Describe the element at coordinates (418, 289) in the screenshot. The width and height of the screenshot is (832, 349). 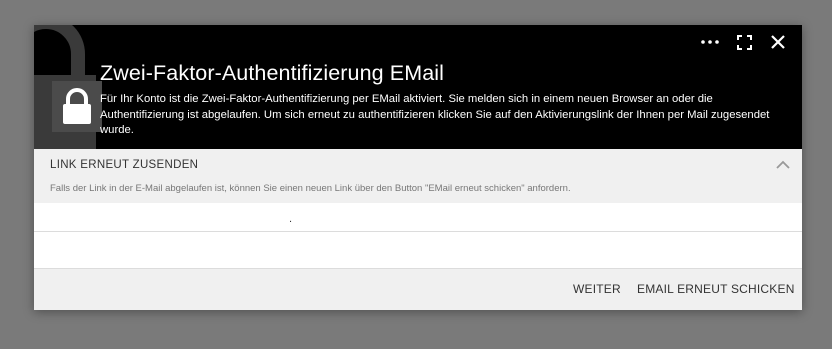
I see `dialog-footer: WEITER EMAIL ERNEUT SCHICKEN` at that location.